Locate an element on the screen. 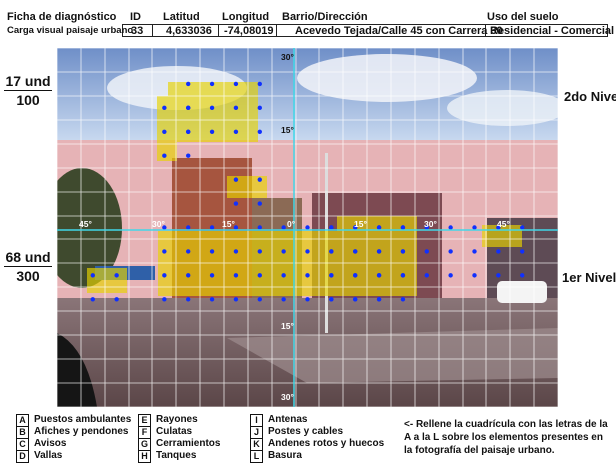 Image resolution: width=616 pixels, height=472 pixels. legend-item-d: D Vallas is located at coordinates (39, 456).